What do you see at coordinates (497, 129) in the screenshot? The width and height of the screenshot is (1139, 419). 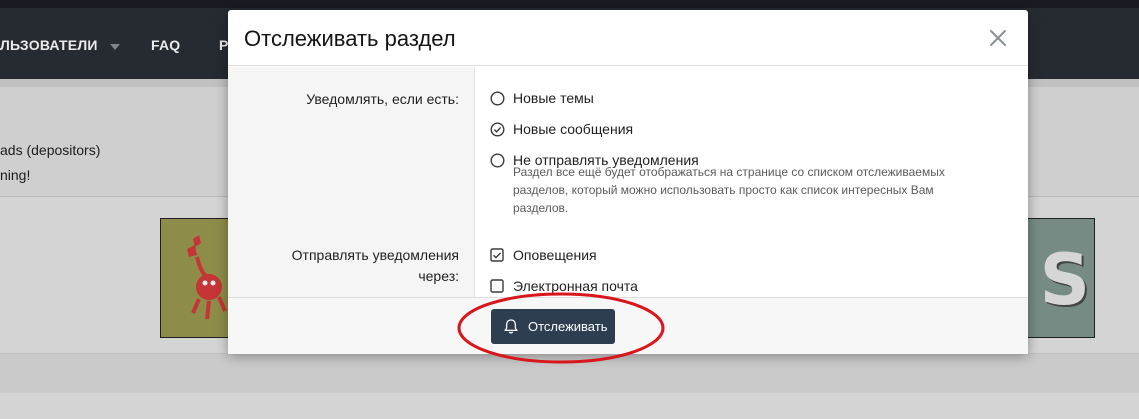 I see `check-circle-icon` at bounding box center [497, 129].